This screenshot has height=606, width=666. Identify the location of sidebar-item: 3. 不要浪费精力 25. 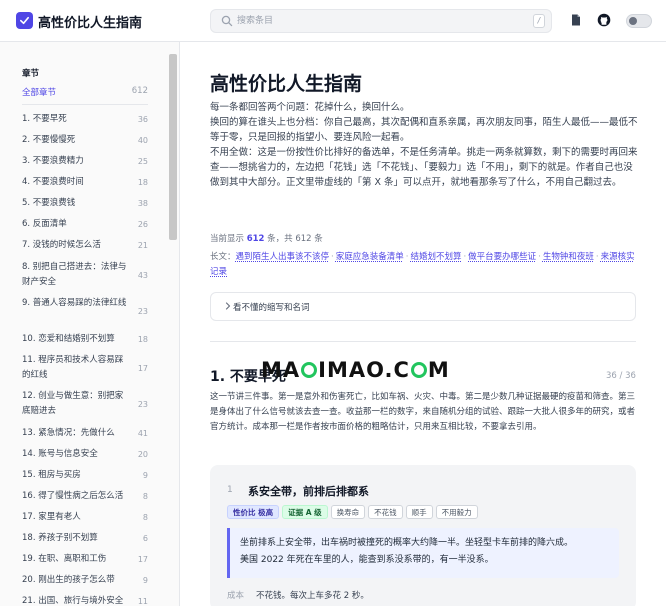
(85, 161).